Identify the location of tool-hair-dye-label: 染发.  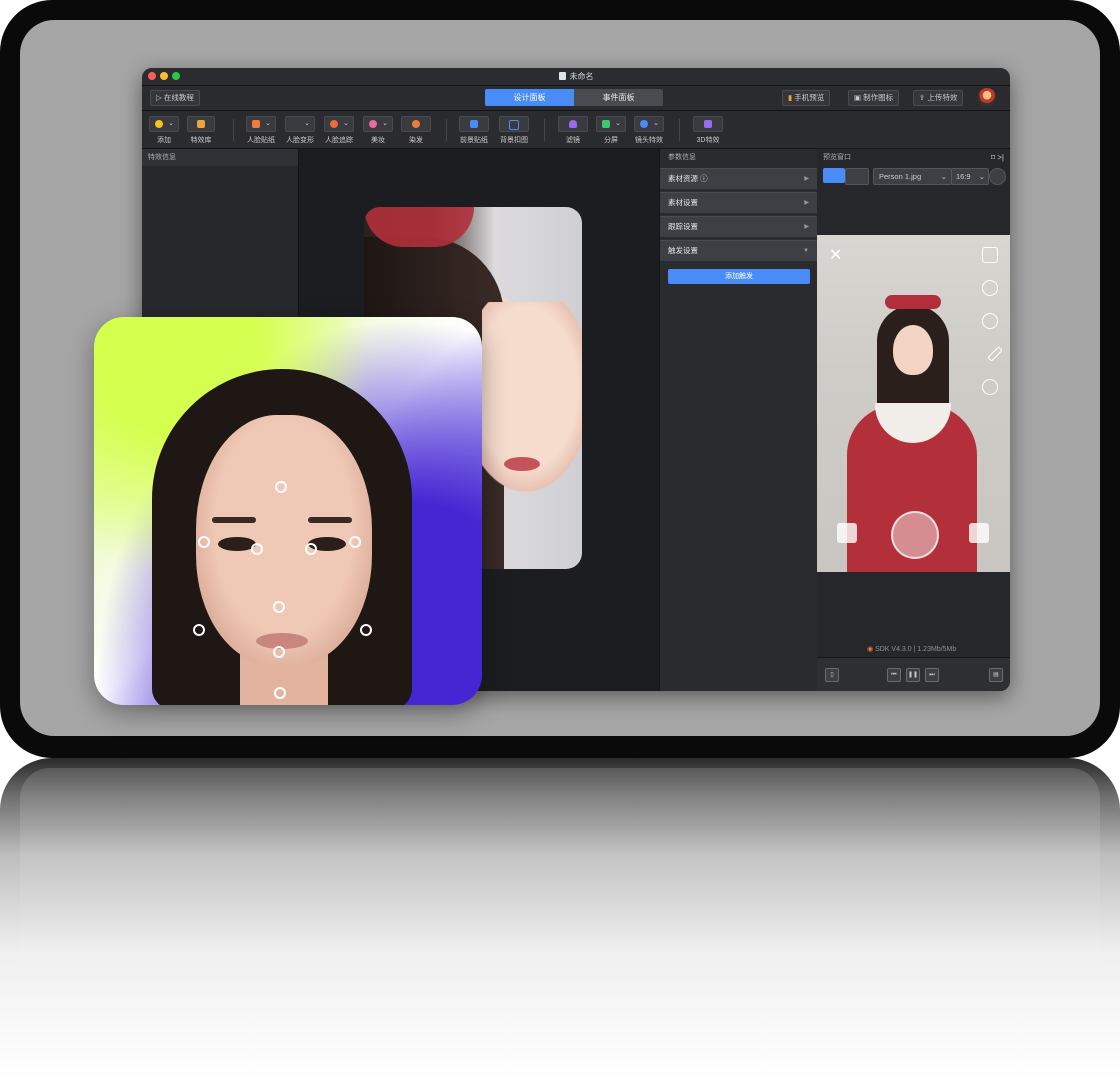
(416, 140).